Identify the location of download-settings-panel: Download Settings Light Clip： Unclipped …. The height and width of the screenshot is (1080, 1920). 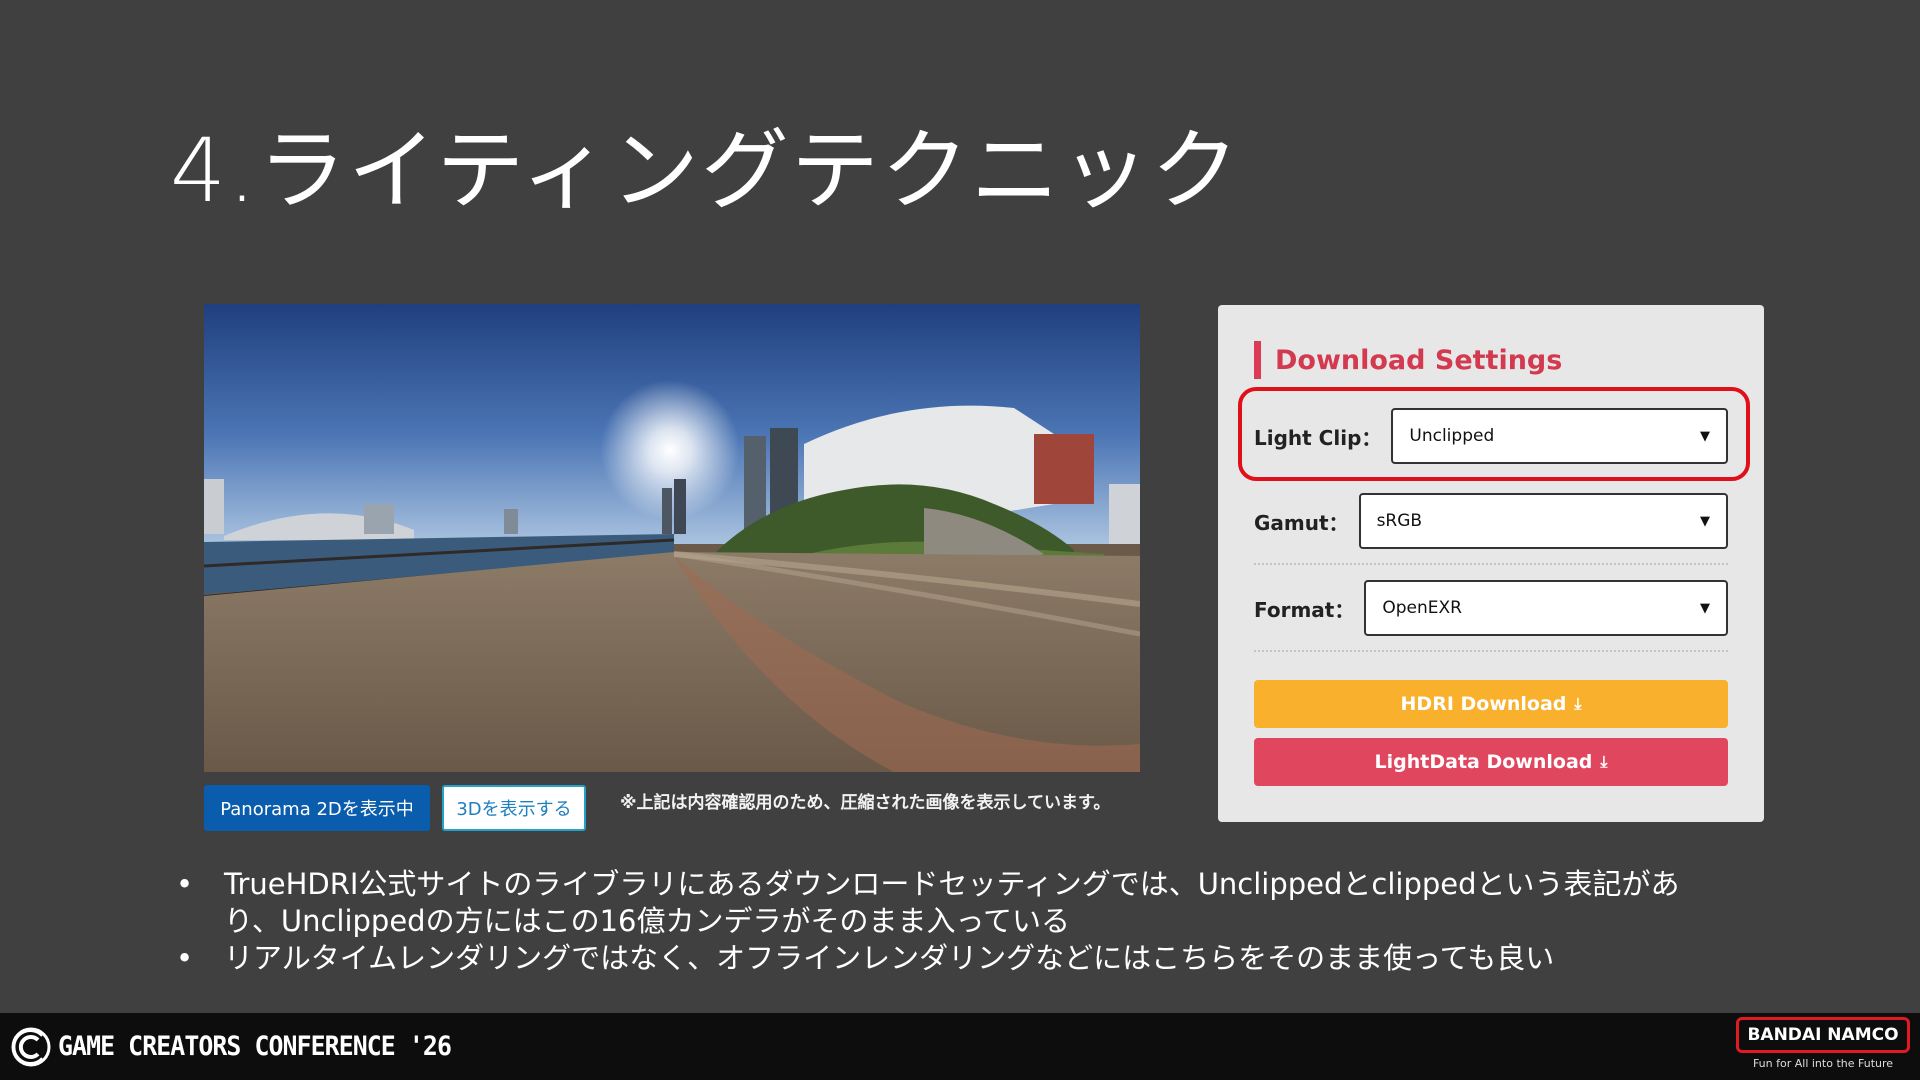
(1491, 563).